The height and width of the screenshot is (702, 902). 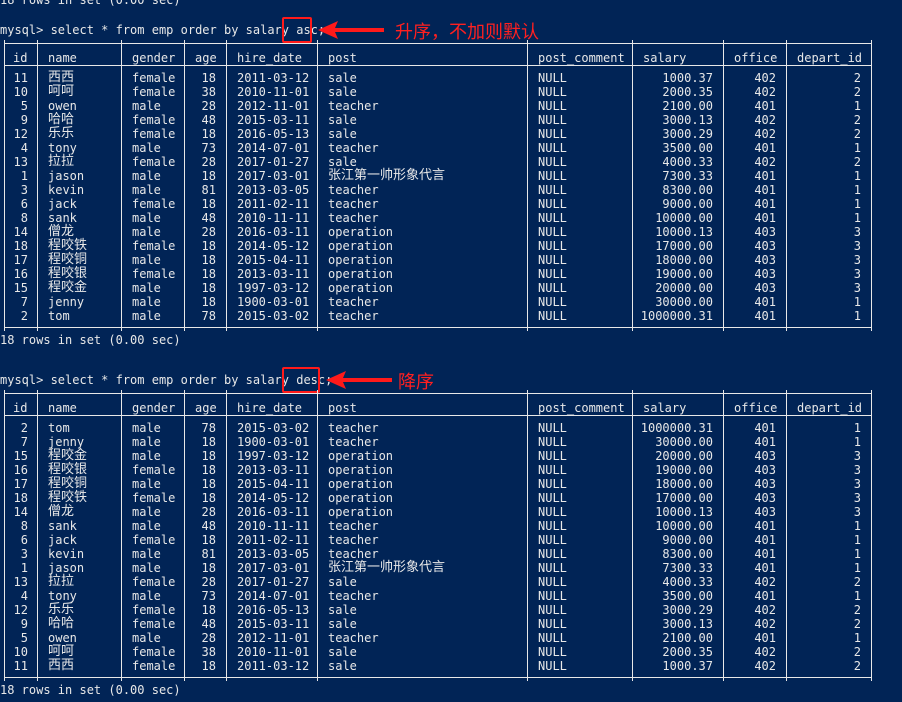 What do you see at coordinates (24, 148) in the screenshot?
I see `cell-id: 4` at bounding box center [24, 148].